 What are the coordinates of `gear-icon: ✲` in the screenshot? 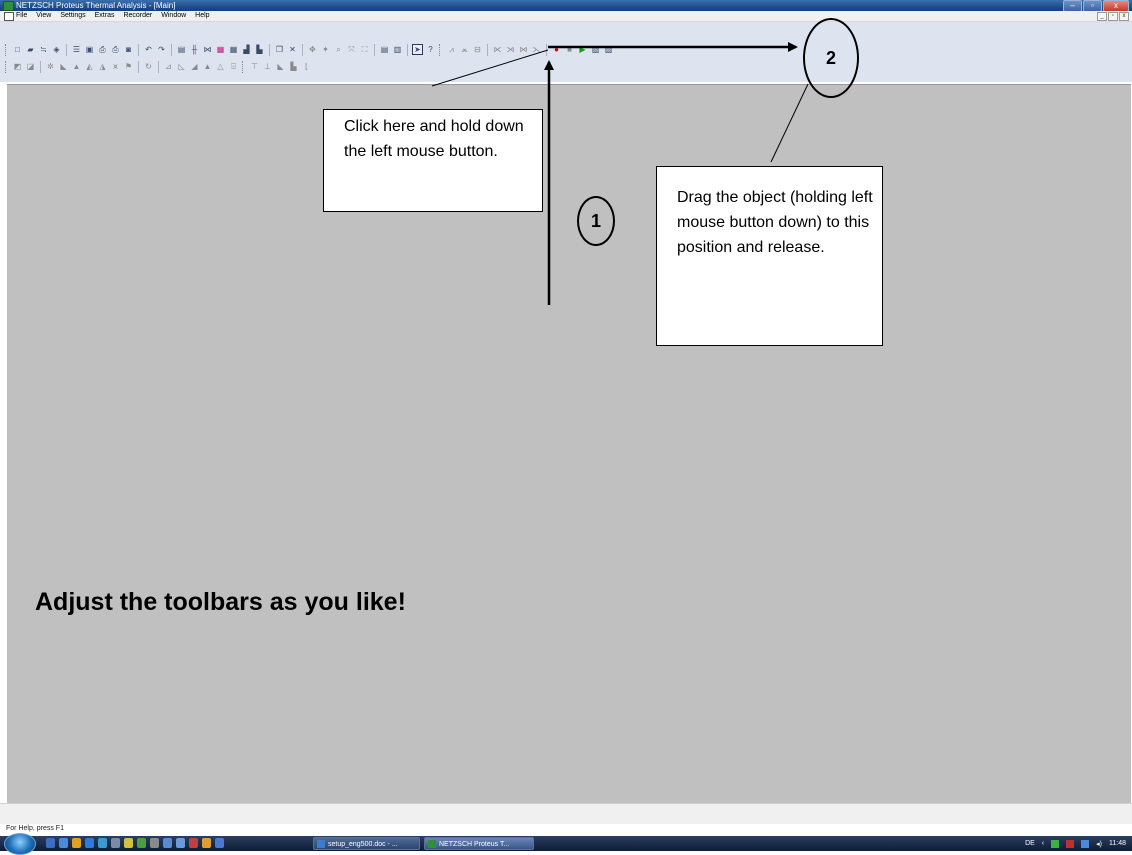 It's located at (50, 66).